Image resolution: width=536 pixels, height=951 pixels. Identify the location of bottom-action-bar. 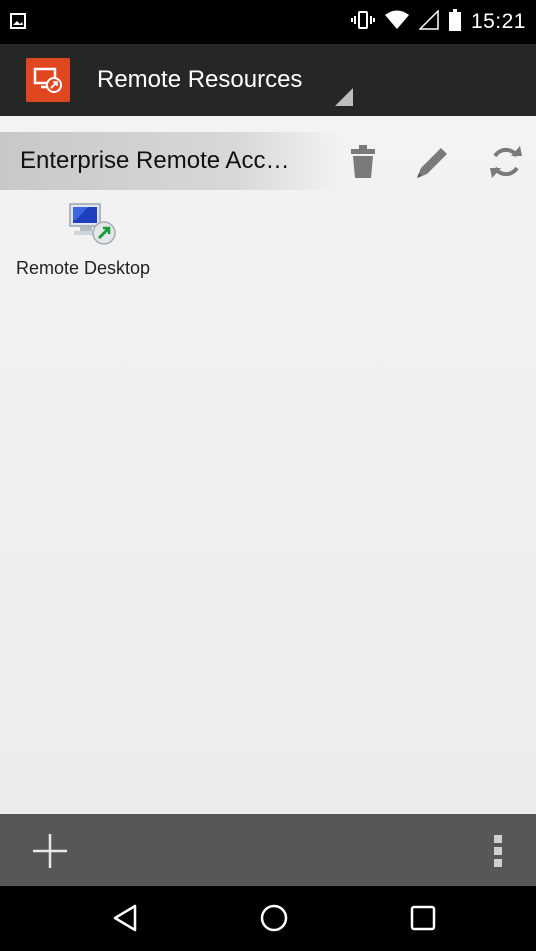
(268, 850).